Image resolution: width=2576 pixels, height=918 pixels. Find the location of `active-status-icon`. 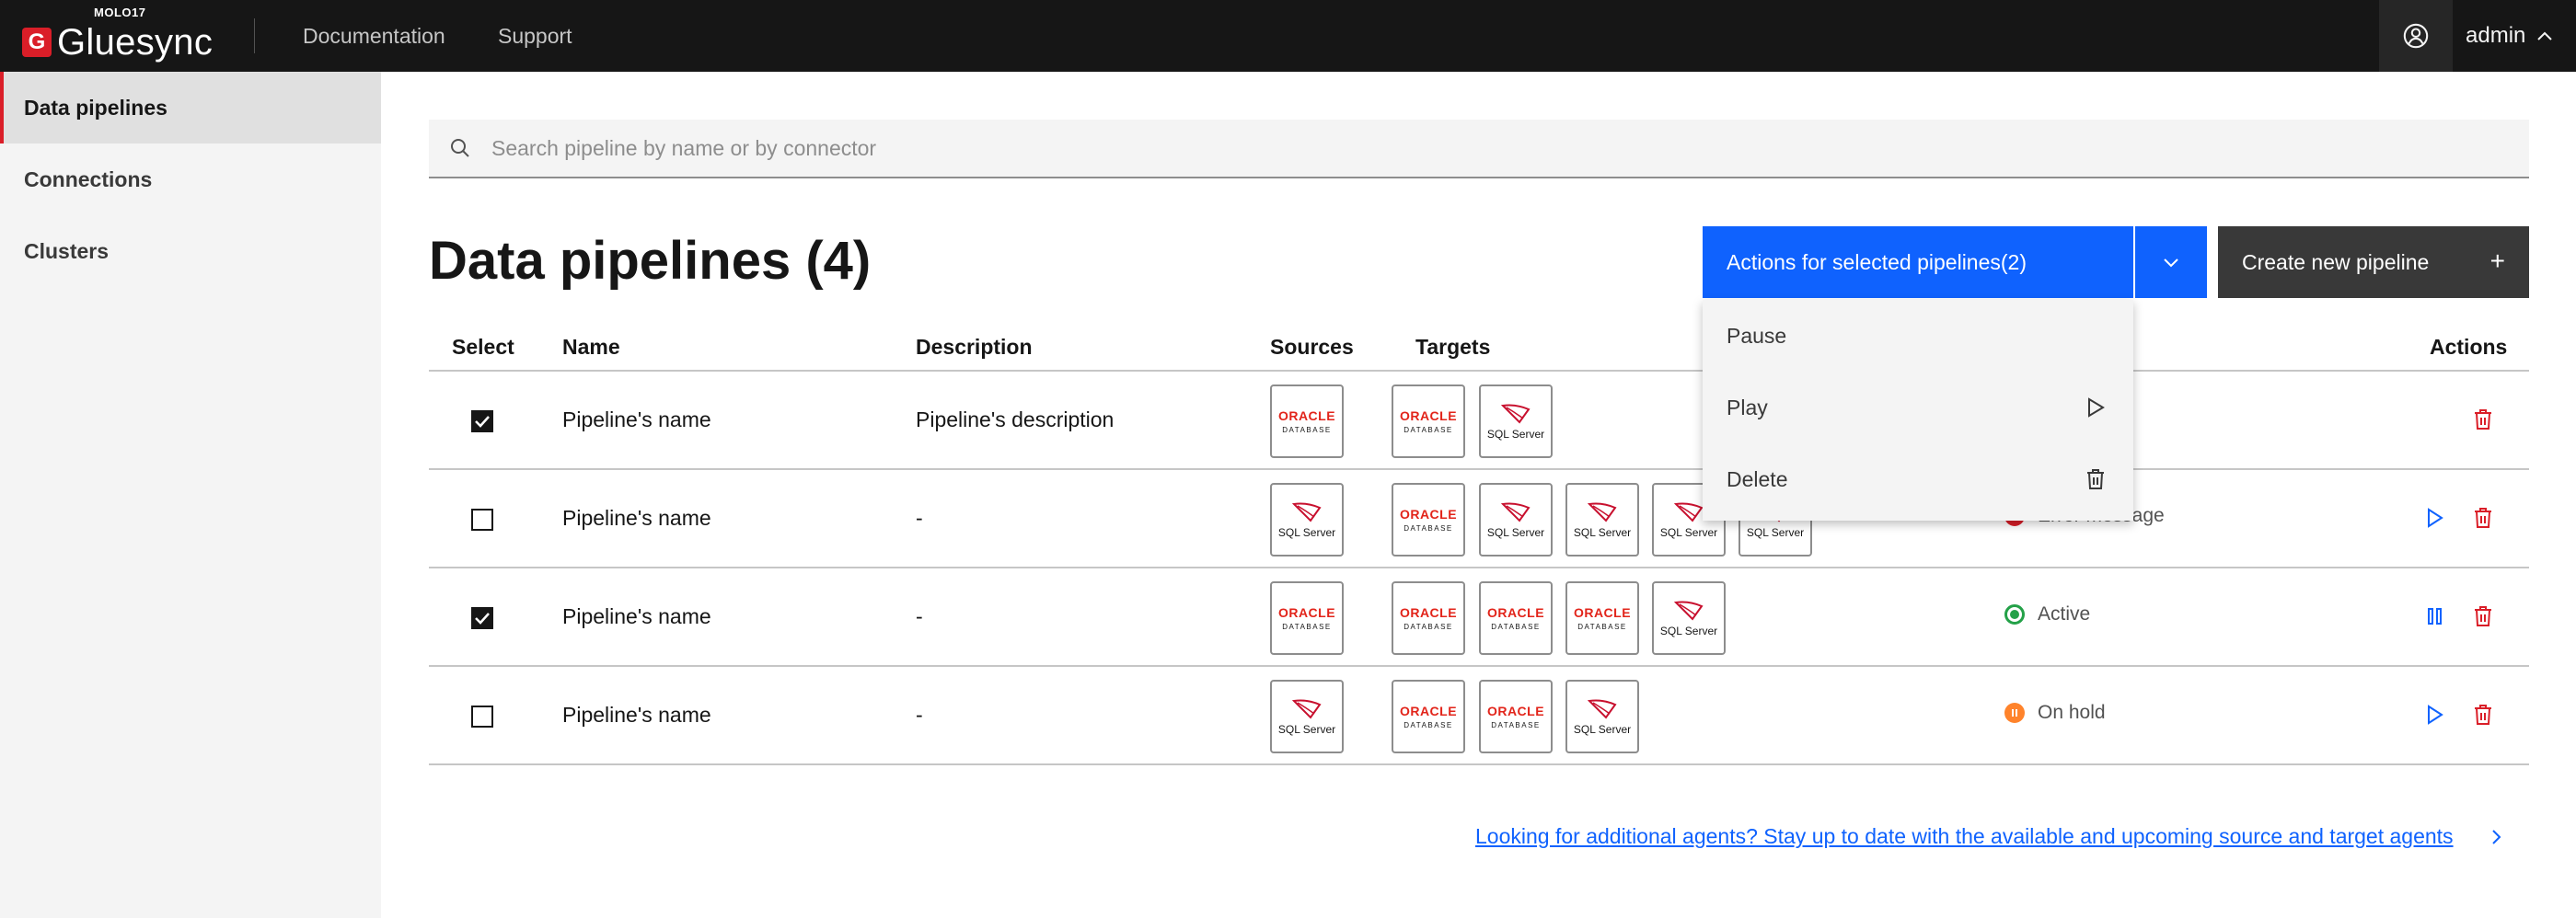

active-status-icon is located at coordinates (2015, 614).